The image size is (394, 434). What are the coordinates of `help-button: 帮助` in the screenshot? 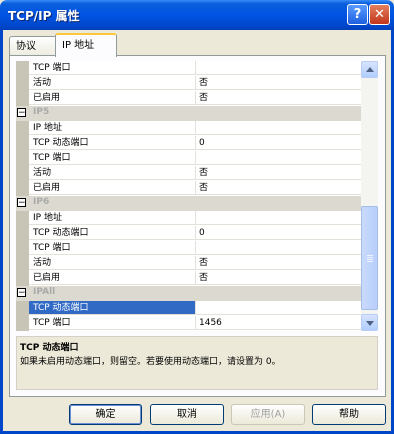 It's located at (349, 414).